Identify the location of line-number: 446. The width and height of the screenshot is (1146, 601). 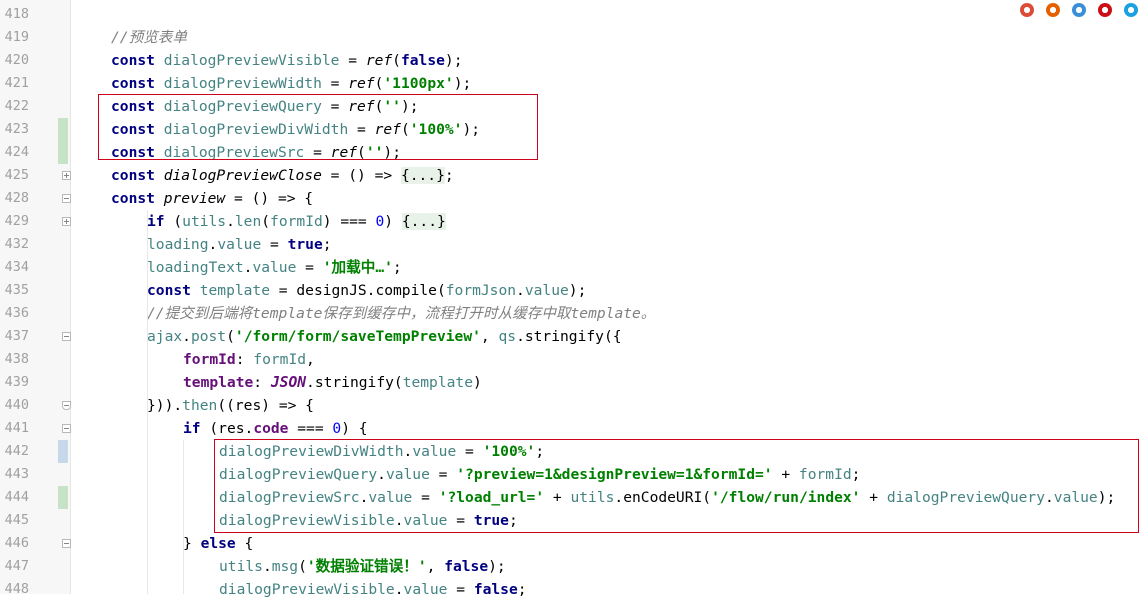
(16, 543).